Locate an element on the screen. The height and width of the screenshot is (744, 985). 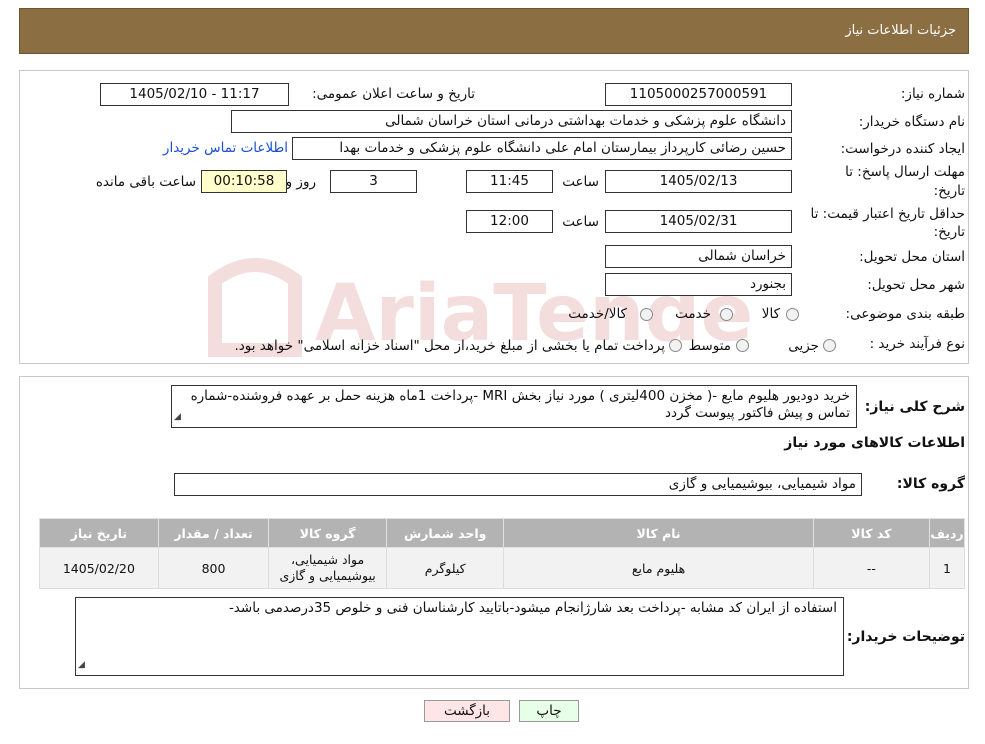
days-field: 3 is located at coordinates (373, 181).